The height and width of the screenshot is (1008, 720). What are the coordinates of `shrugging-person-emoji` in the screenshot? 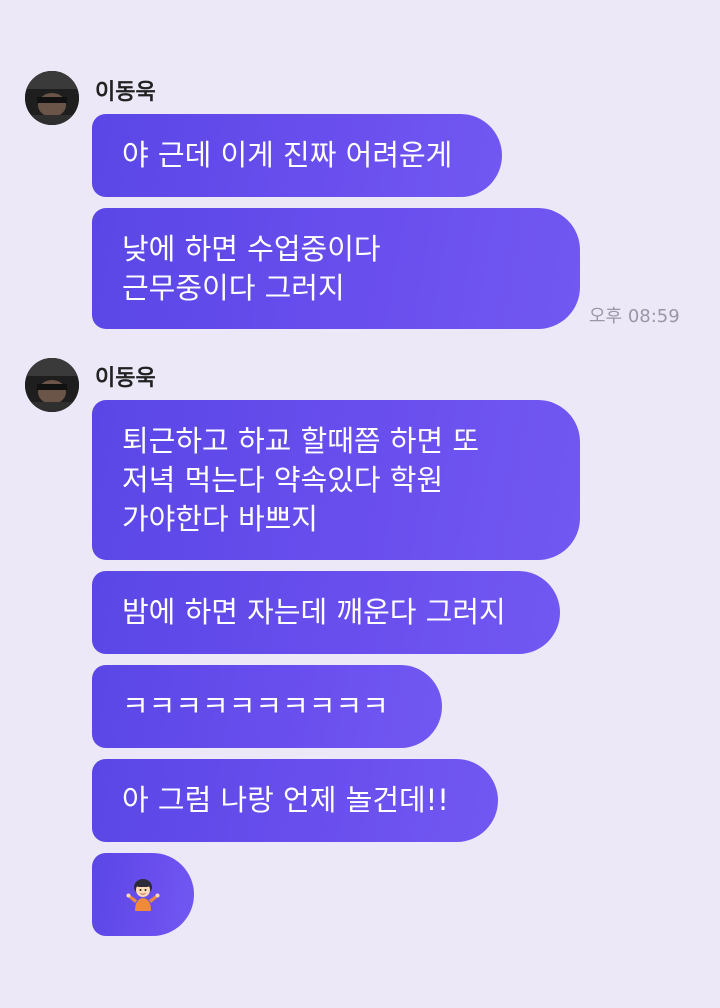 It's located at (143, 894).